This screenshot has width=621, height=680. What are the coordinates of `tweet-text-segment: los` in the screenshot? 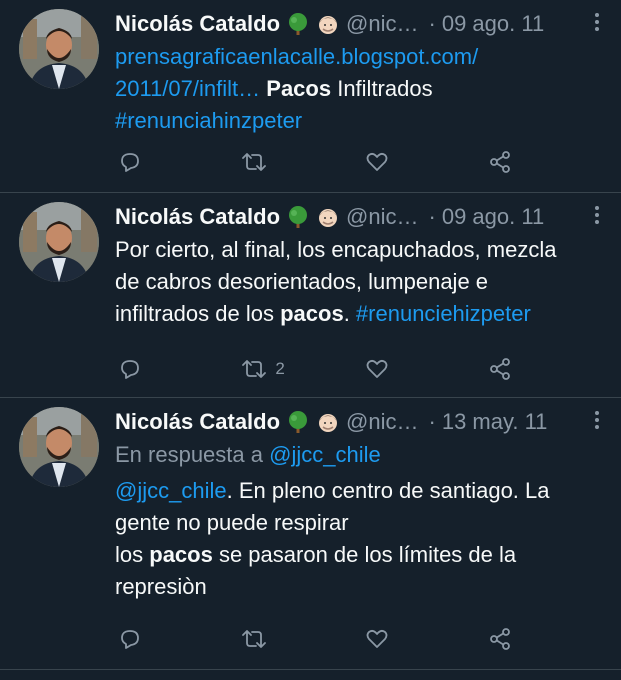 It's located at (132, 554).